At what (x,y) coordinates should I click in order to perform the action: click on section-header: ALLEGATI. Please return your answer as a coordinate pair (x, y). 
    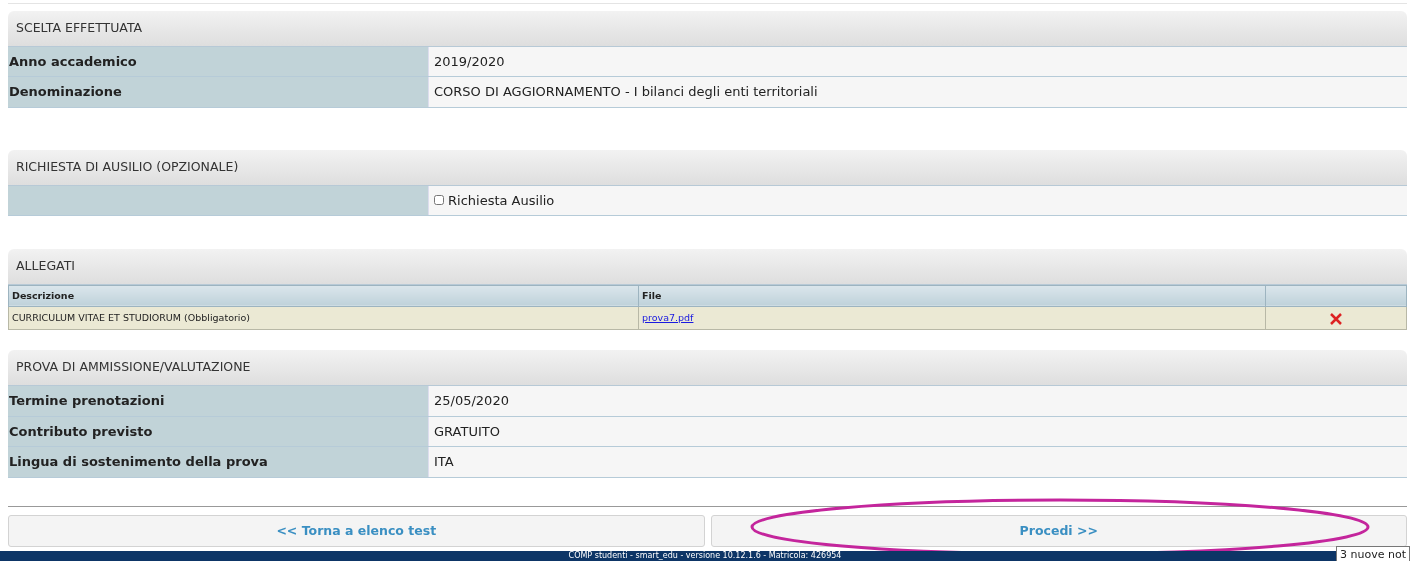
    Looking at the image, I should click on (707, 267).